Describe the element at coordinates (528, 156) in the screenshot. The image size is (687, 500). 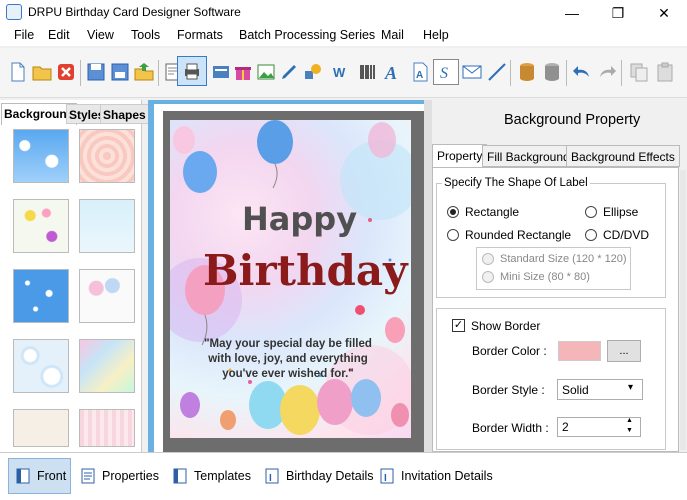
I see `tab-fill-background: Fill Background` at that location.